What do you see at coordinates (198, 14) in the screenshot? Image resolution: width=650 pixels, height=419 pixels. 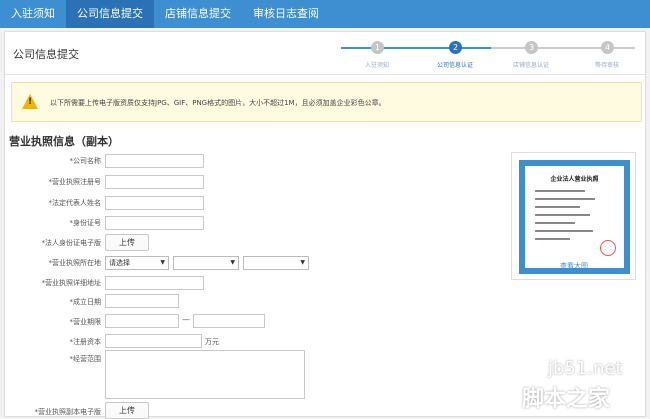 I see `tab-store-info: 店铺信息提交` at bounding box center [198, 14].